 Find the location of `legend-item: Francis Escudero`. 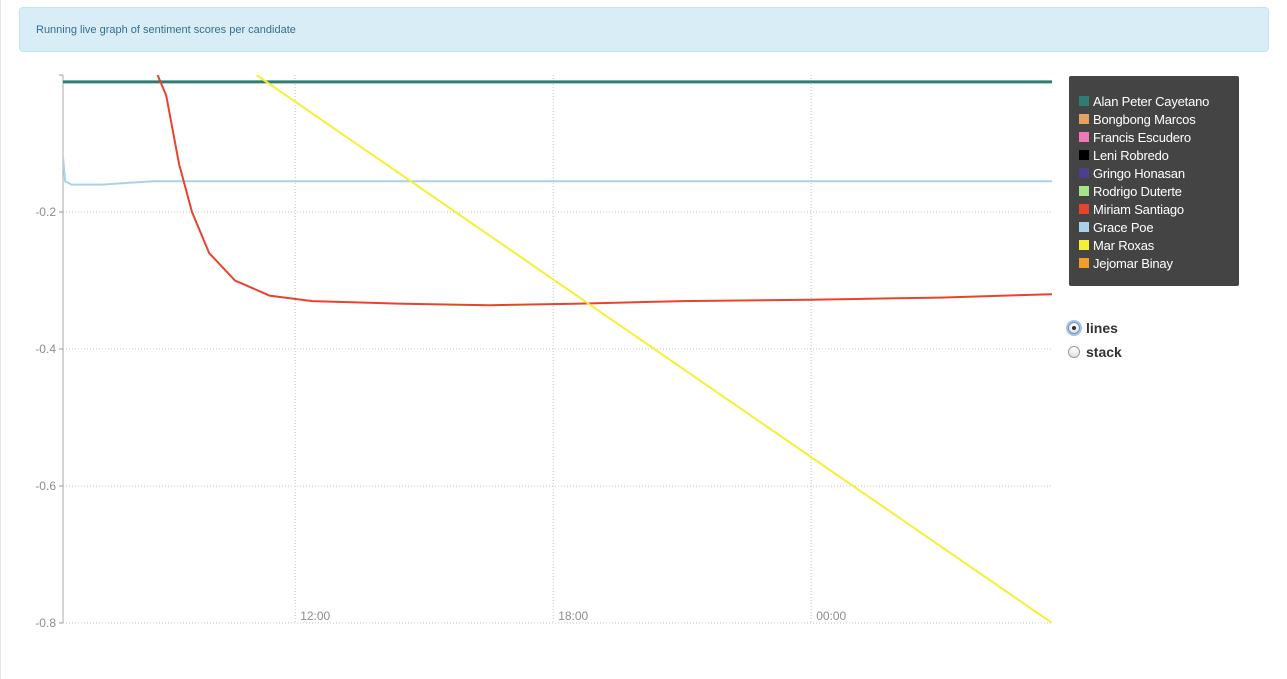

legend-item: Francis Escudero is located at coordinates (1159, 137).